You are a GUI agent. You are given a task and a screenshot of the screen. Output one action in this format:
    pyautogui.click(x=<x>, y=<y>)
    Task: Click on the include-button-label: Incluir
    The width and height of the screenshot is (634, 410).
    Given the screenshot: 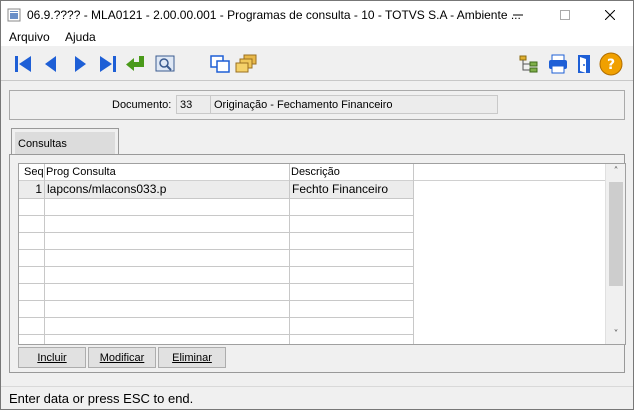 What is the action you would take?
    pyautogui.click(x=52, y=357)
    